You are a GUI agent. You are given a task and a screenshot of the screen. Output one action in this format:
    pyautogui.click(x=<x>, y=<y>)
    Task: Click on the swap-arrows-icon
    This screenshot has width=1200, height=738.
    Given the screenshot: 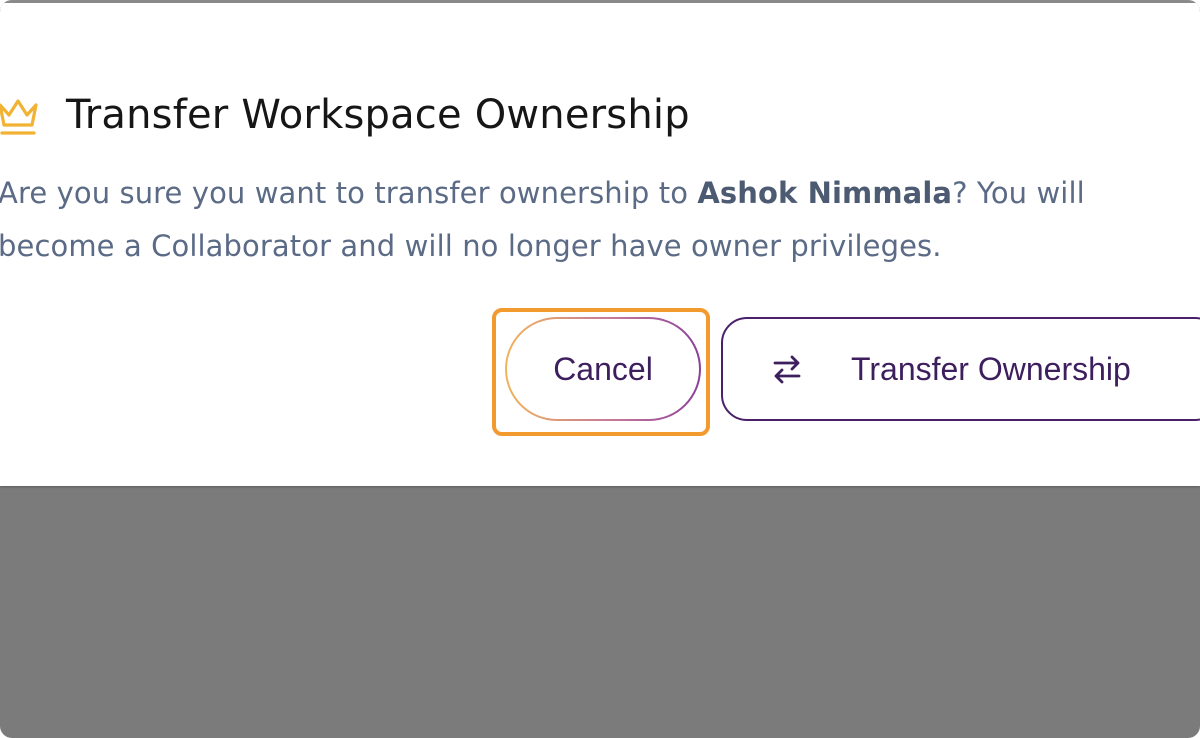 What is the action you would take?
    pyautogui.click(x=787, y=369)
    